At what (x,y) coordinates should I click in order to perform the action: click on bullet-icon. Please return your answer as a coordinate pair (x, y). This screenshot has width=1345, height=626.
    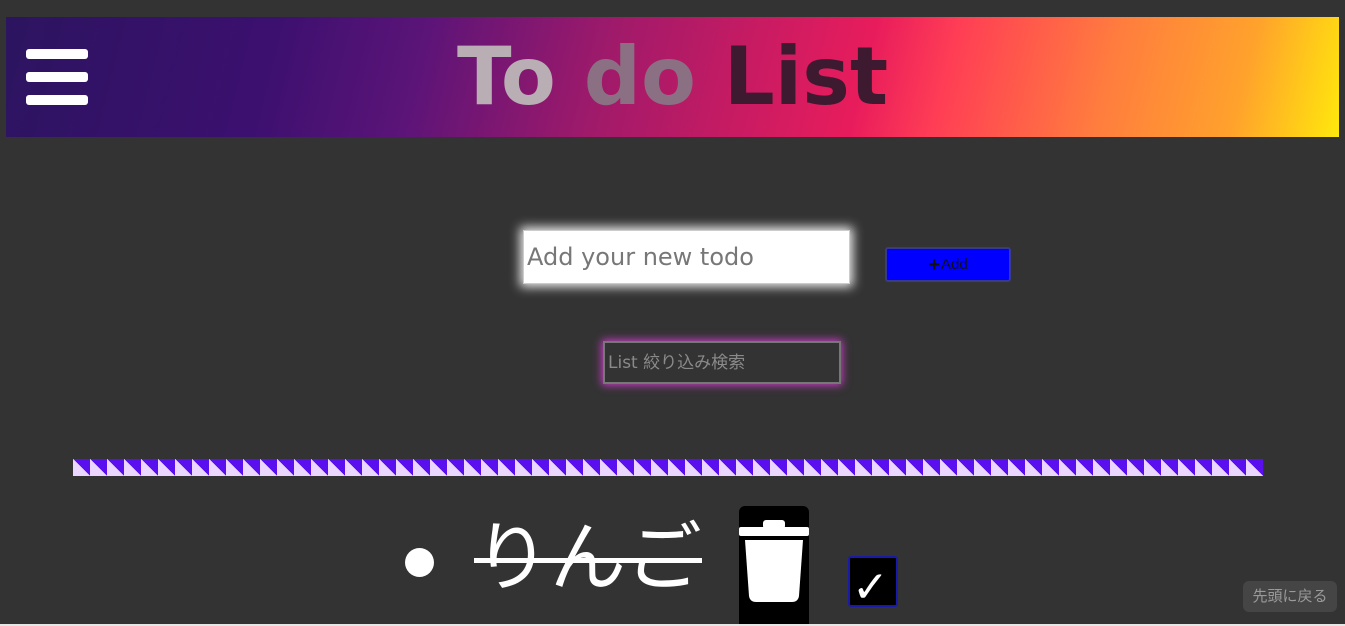
    Looking at the image, I should click on (419, 562).